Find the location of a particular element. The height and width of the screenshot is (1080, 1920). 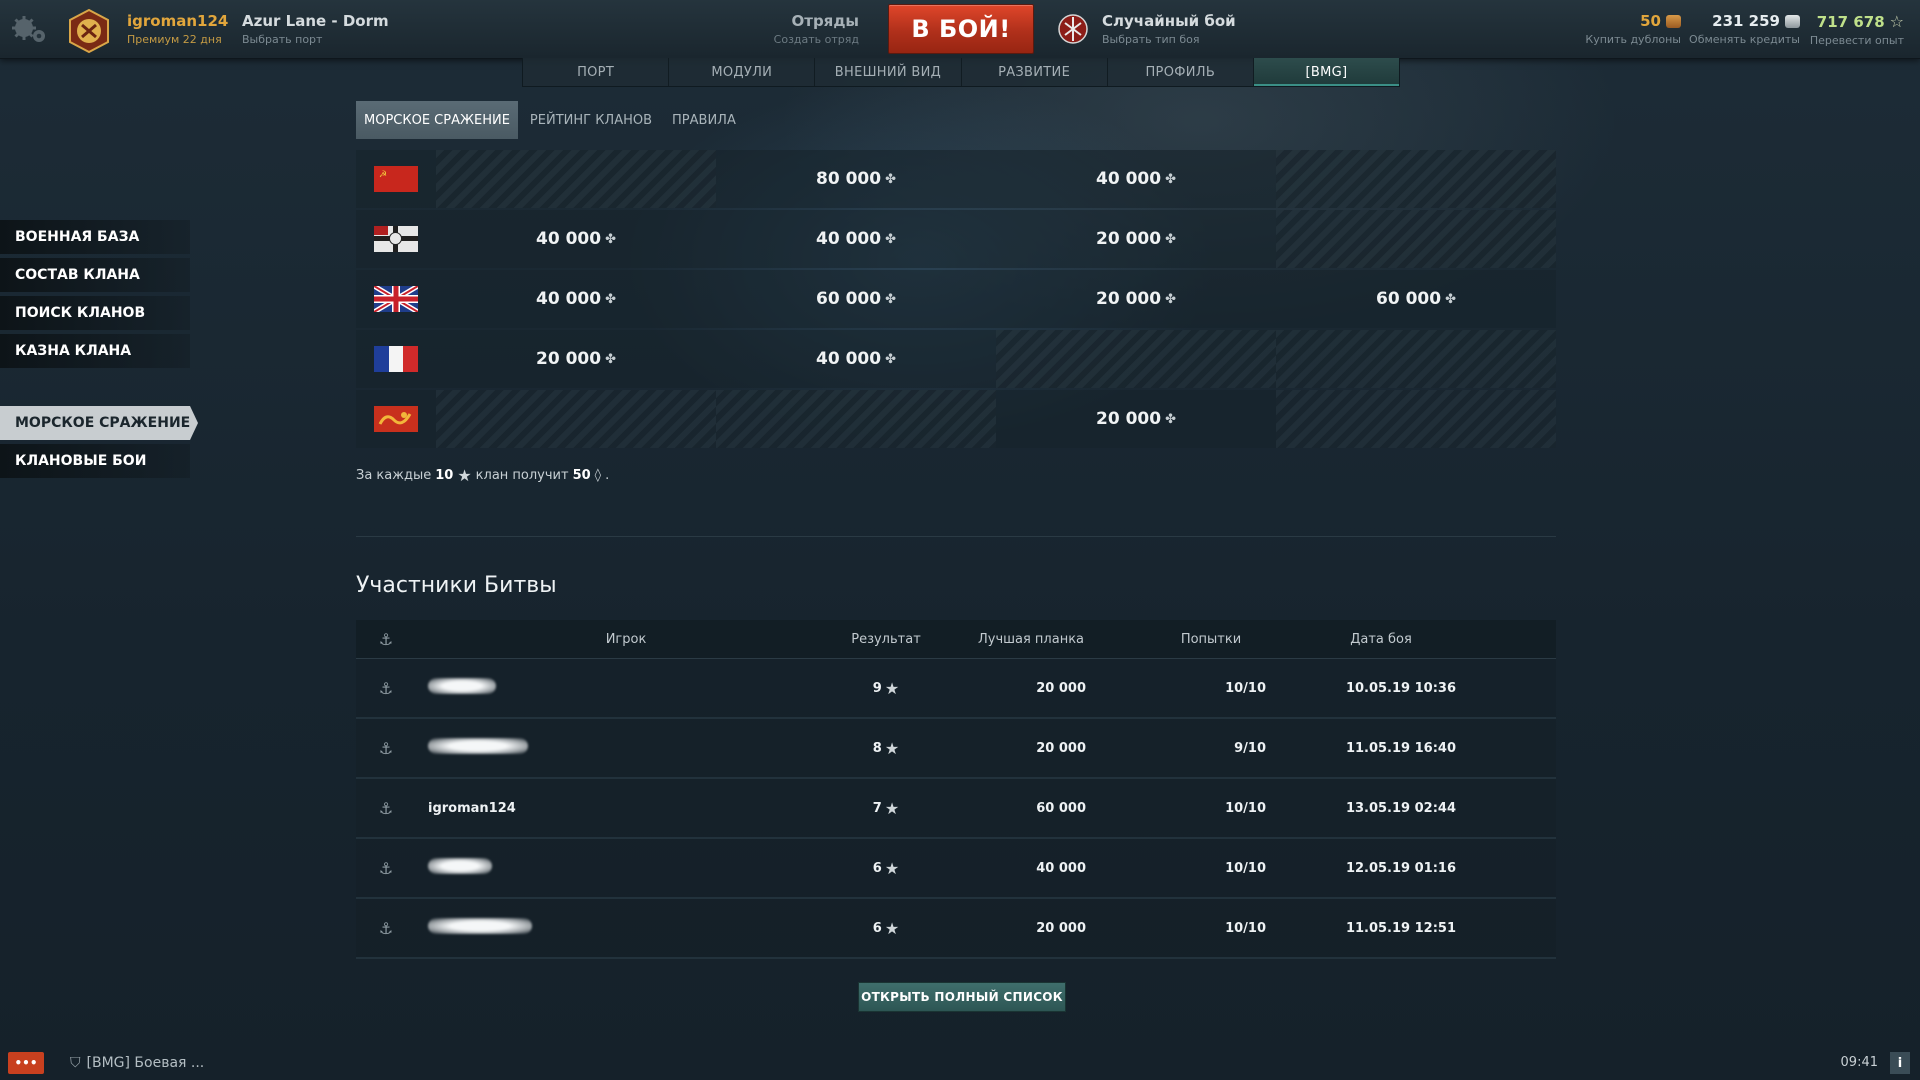

table-row: ⚓ 9 ★ 20 000 10/10 10.05.19 10:36 is located at coordinates (956, 689).